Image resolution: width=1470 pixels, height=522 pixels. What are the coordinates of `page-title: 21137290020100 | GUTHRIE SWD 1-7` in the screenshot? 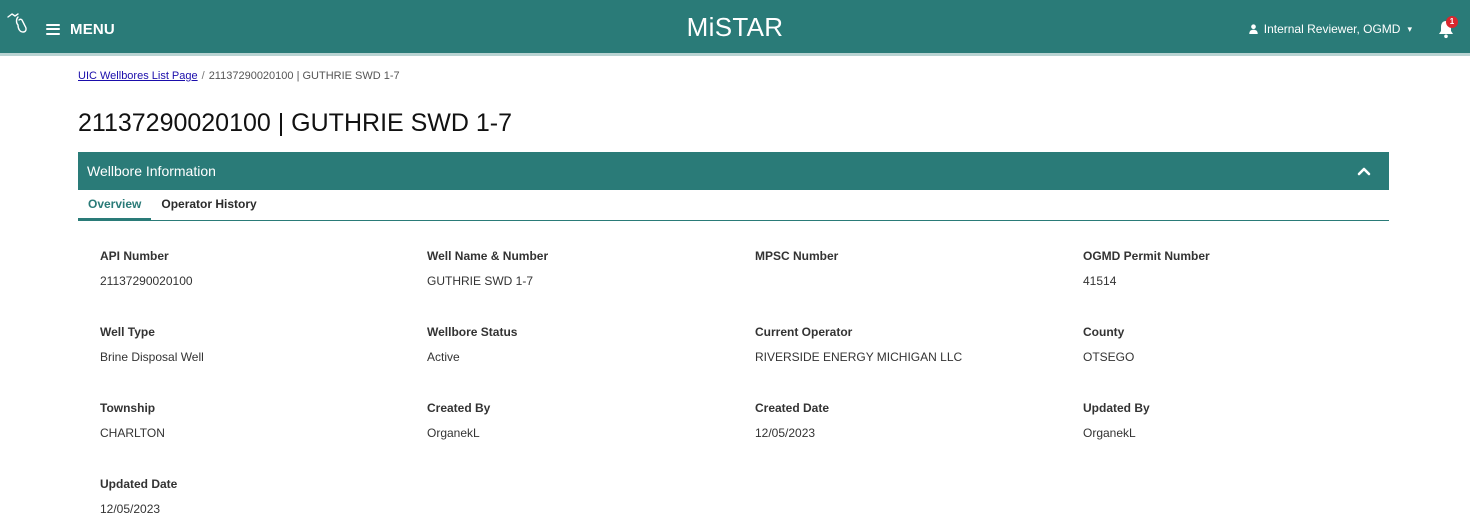 It's located at (295, 123).